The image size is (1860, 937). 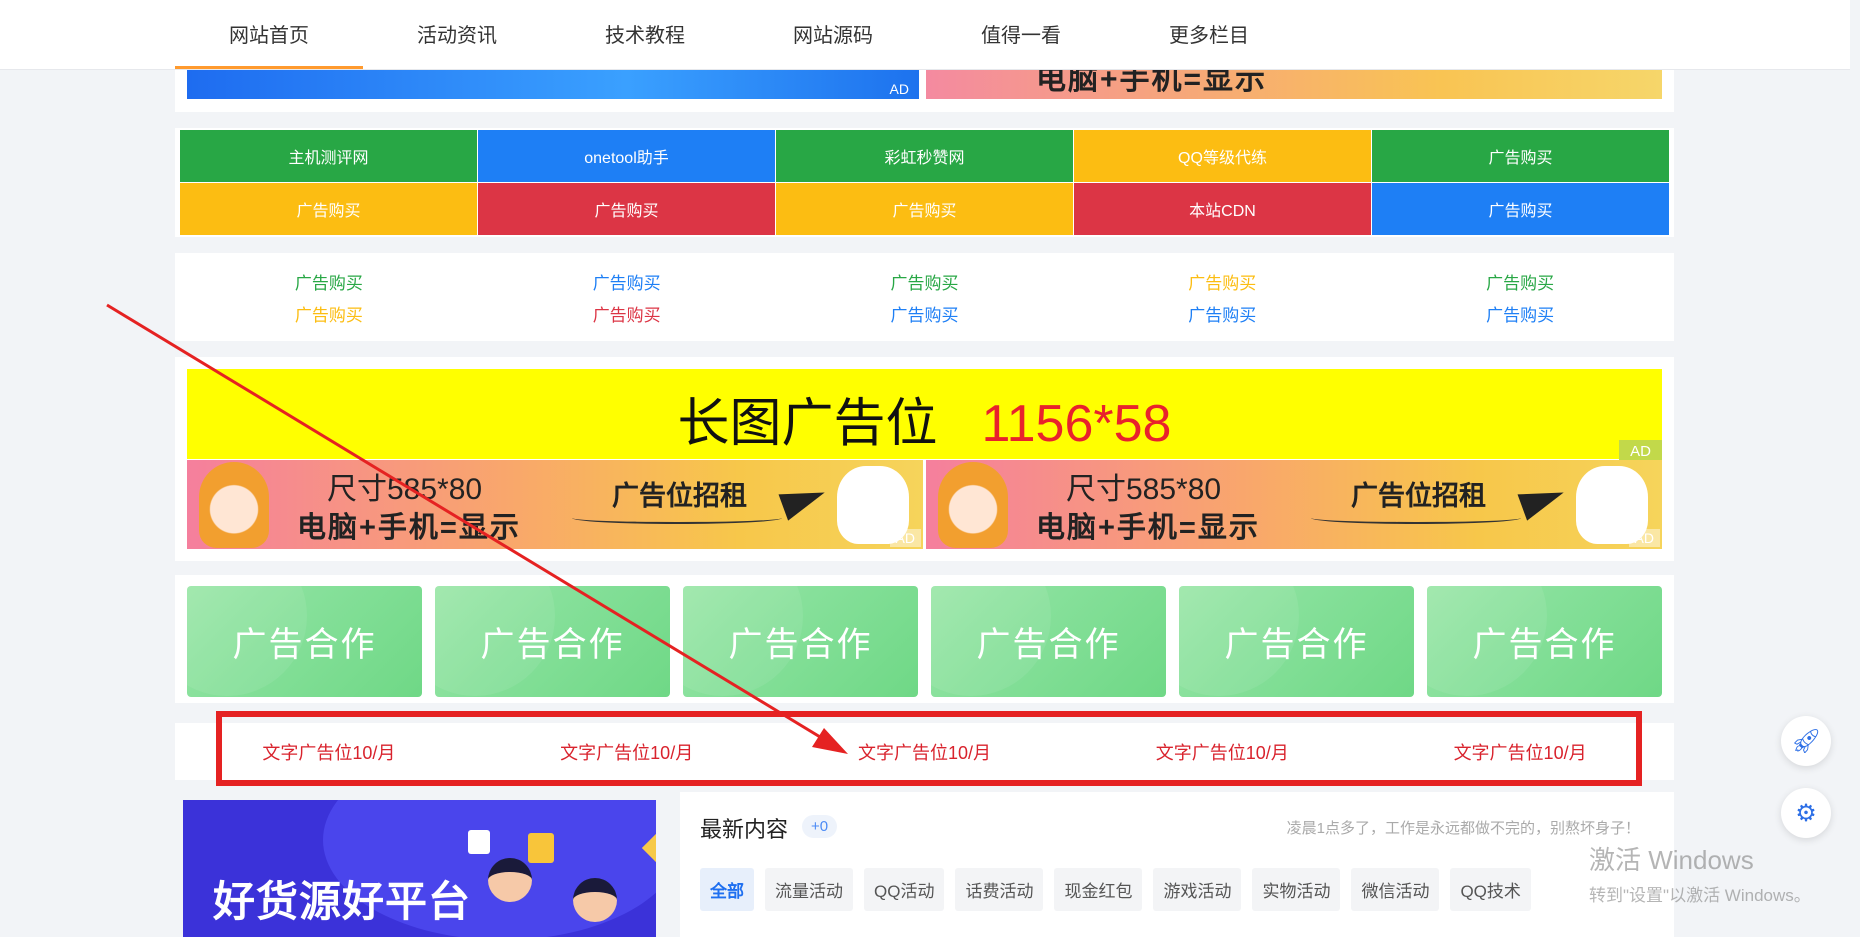 What do you see at coordinates (820, 826) in the screenshot?
I see `count-badge: +0` at bounding box center [820, 826].